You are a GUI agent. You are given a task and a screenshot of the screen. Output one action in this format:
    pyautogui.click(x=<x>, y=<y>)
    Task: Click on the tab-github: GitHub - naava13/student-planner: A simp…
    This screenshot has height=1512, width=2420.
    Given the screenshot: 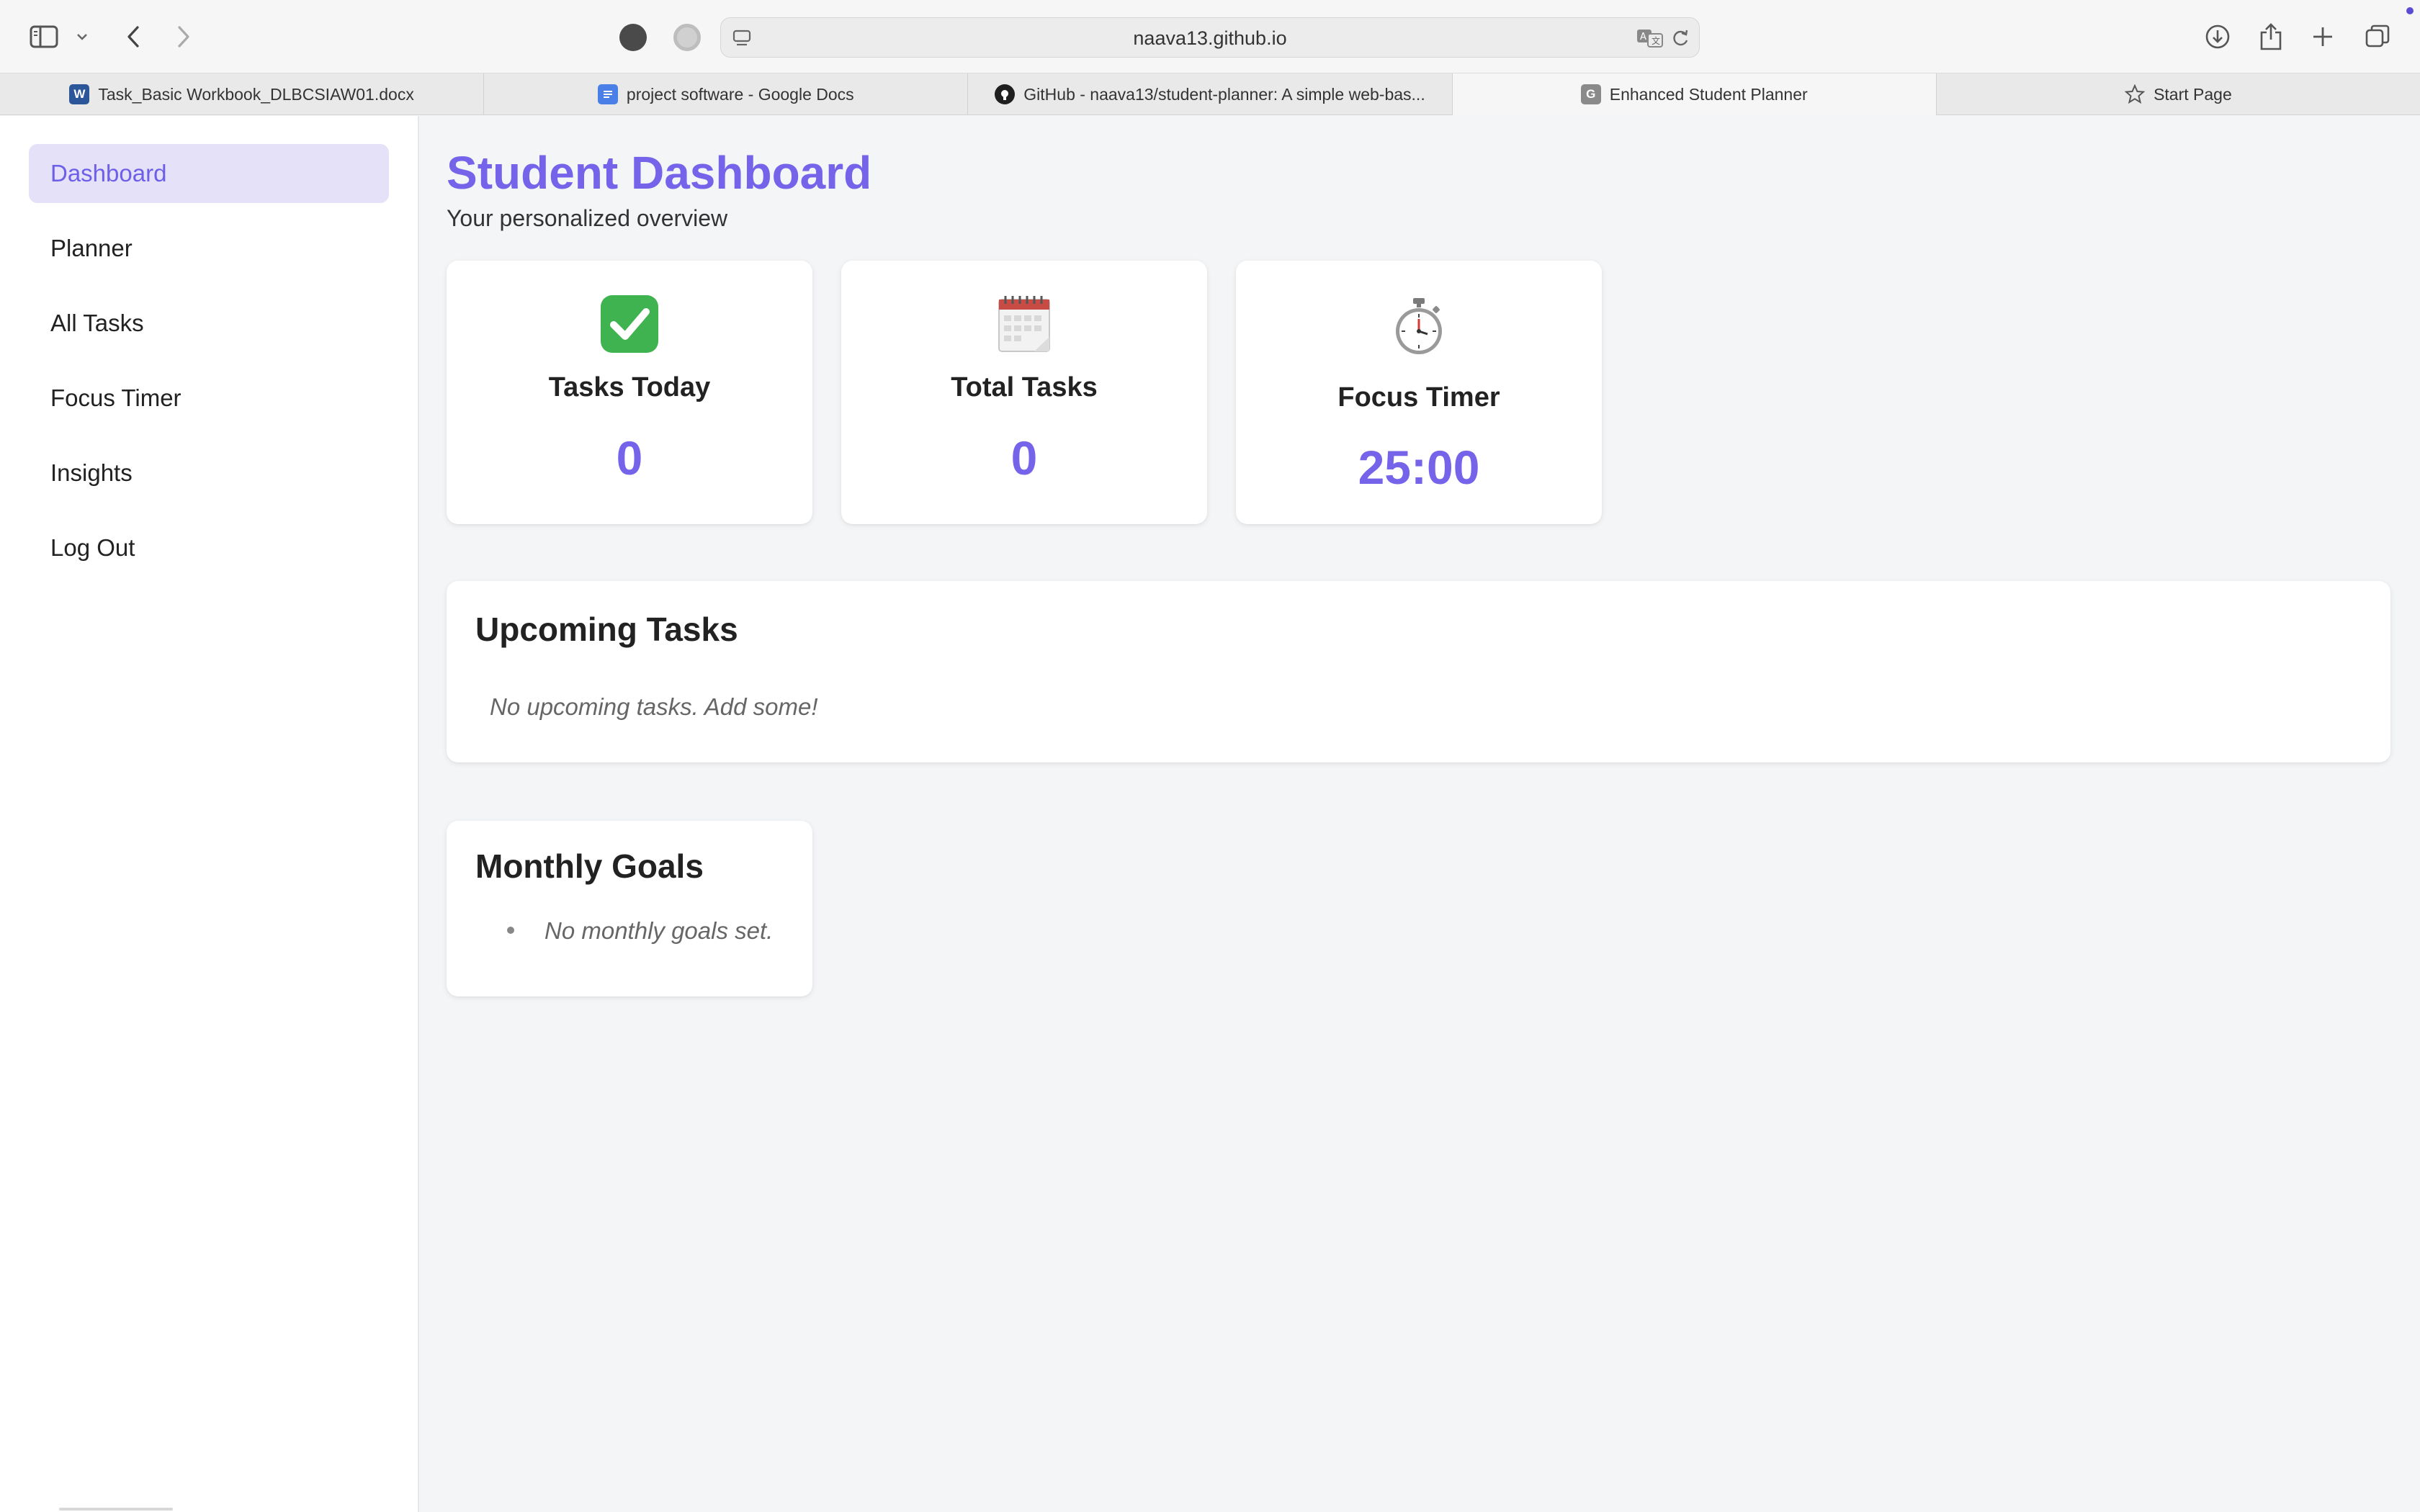 What is the action you would take?
    pyautogui.click(x=1210, y=94)
    